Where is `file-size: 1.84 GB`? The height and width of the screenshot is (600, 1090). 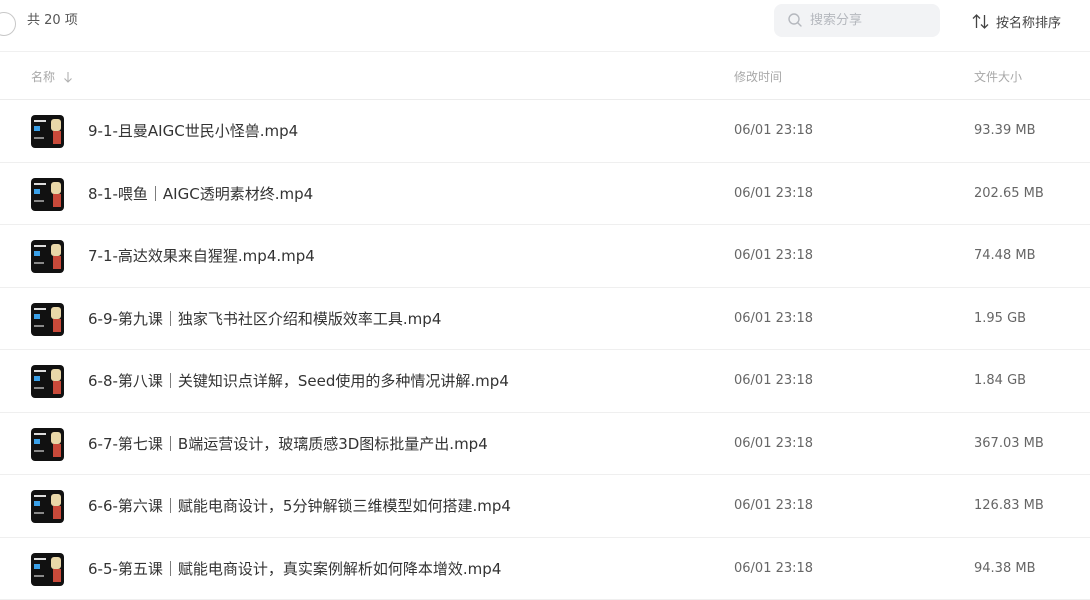 file-size: 1.84 GB is located at coordinates (1000, 381).